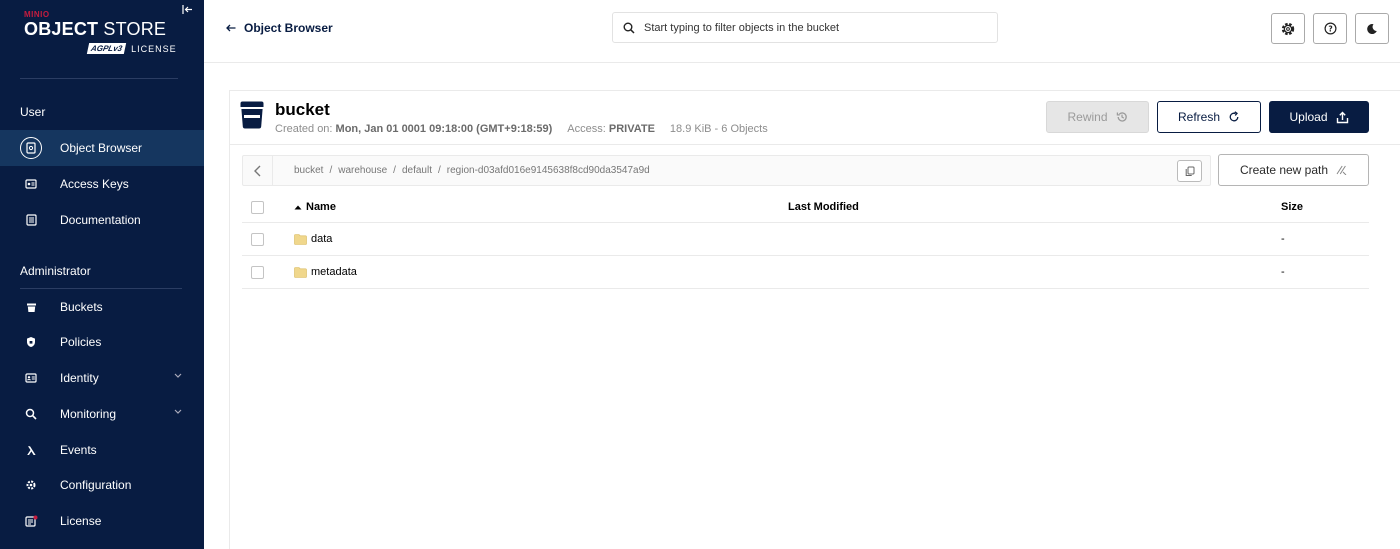 The image size is (1400, 549). I want to click on sidebar-item-access-keys: Access Keys, so click(102, 184).